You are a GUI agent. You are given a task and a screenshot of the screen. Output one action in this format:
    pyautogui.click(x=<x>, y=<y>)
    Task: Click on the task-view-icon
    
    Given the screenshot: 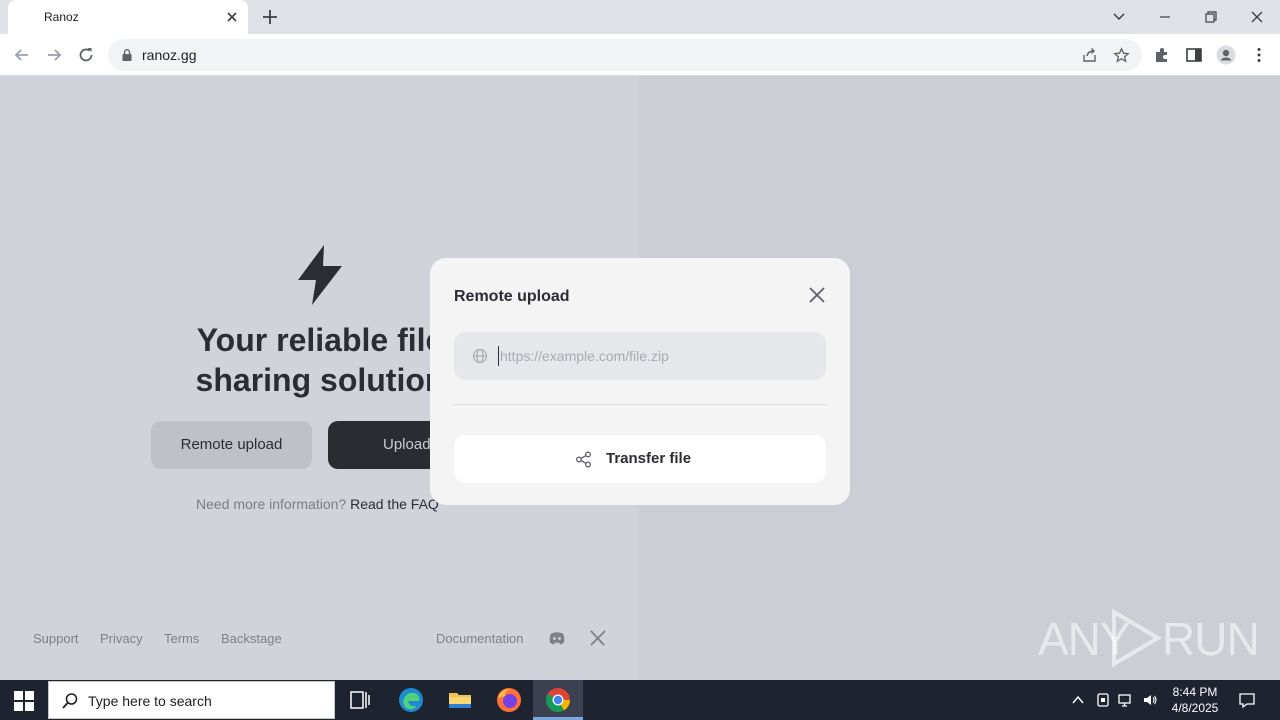 What is the action you would take?
    pyautogui.click(x=360, y=700)
    